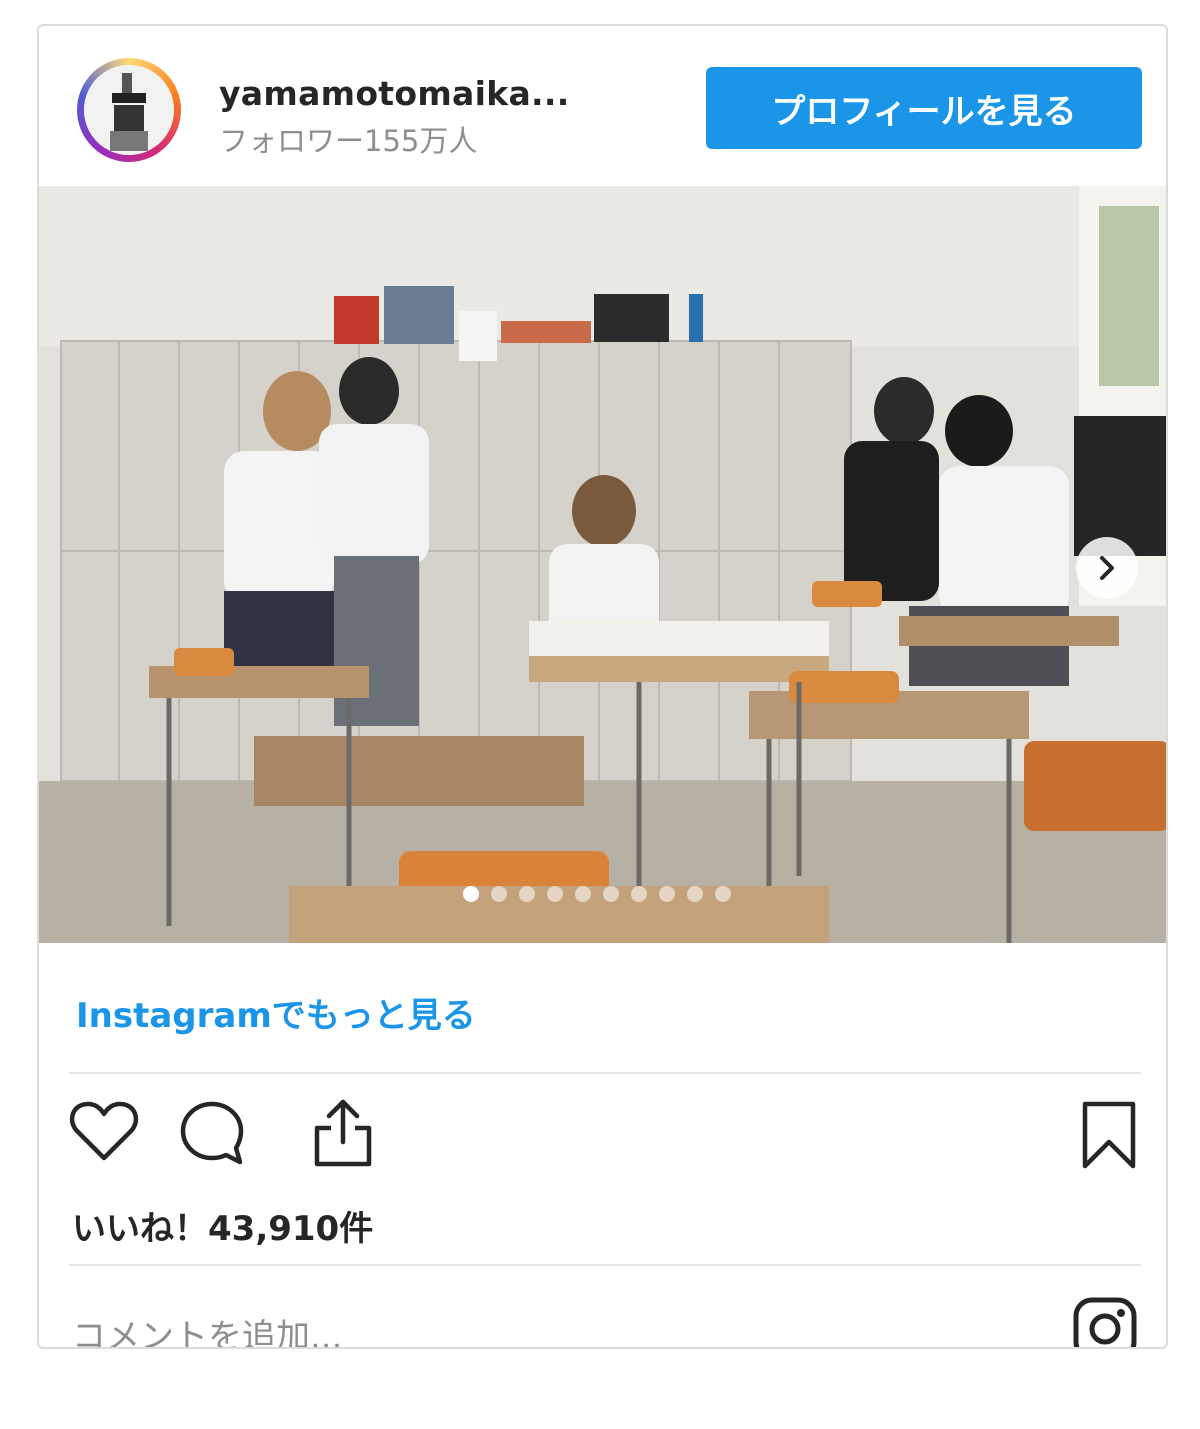 Image resolution: width=1200 pixels, height=1429 pixels. What do you see at coordinates (343, 1133) in the screenshot?
I see `share-icon` at bounding box center [343, 1133].